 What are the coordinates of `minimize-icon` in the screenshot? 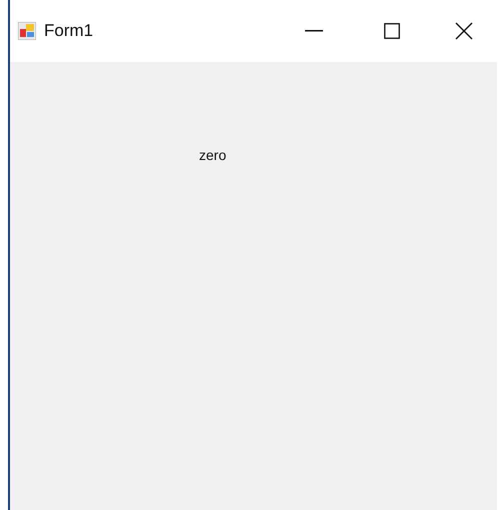 It's located at (314, 31).